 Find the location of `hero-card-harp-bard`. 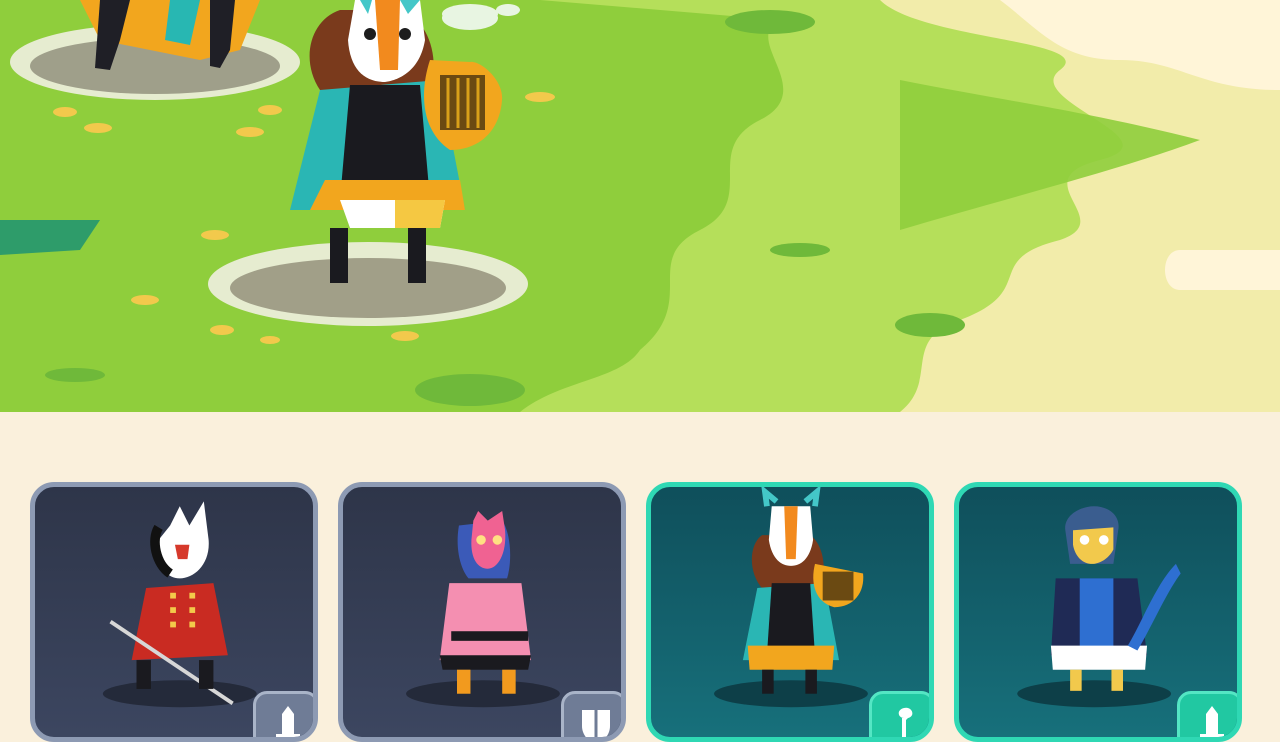

hero-card-harp-bard is located at coordinates (790, 612).